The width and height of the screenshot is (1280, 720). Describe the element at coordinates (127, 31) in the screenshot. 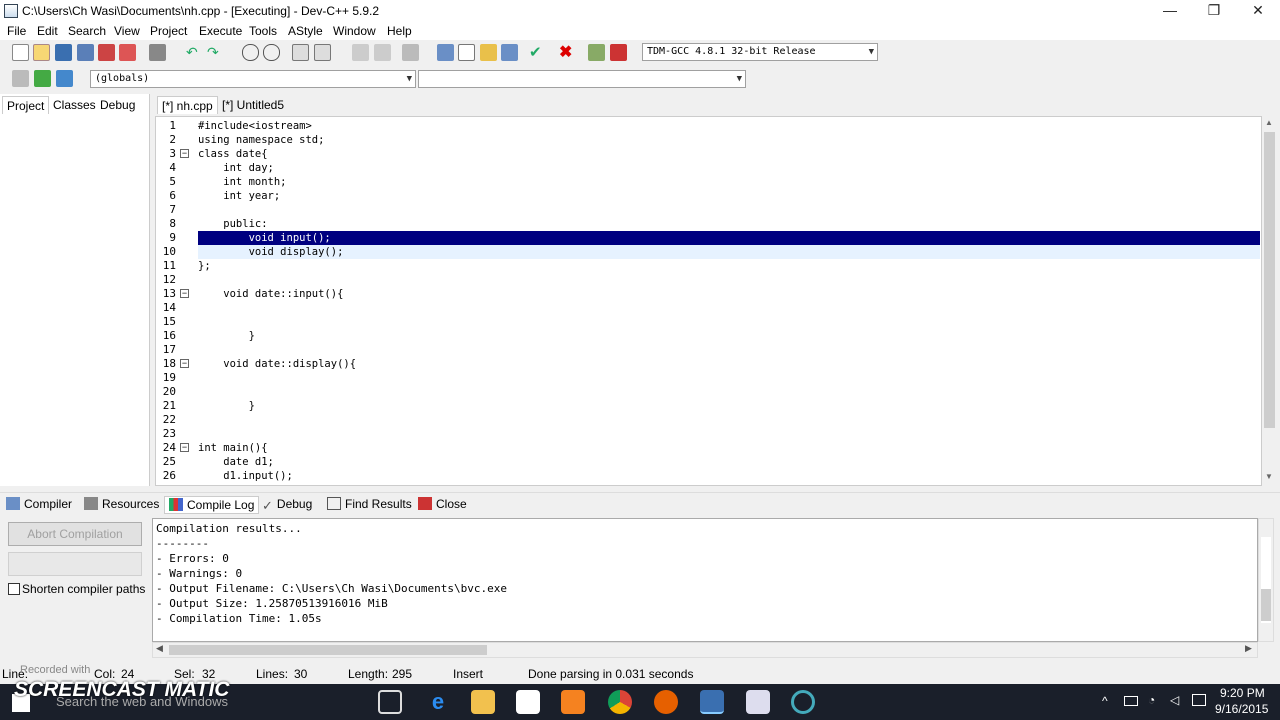

I see `menu-view: View` at that location.